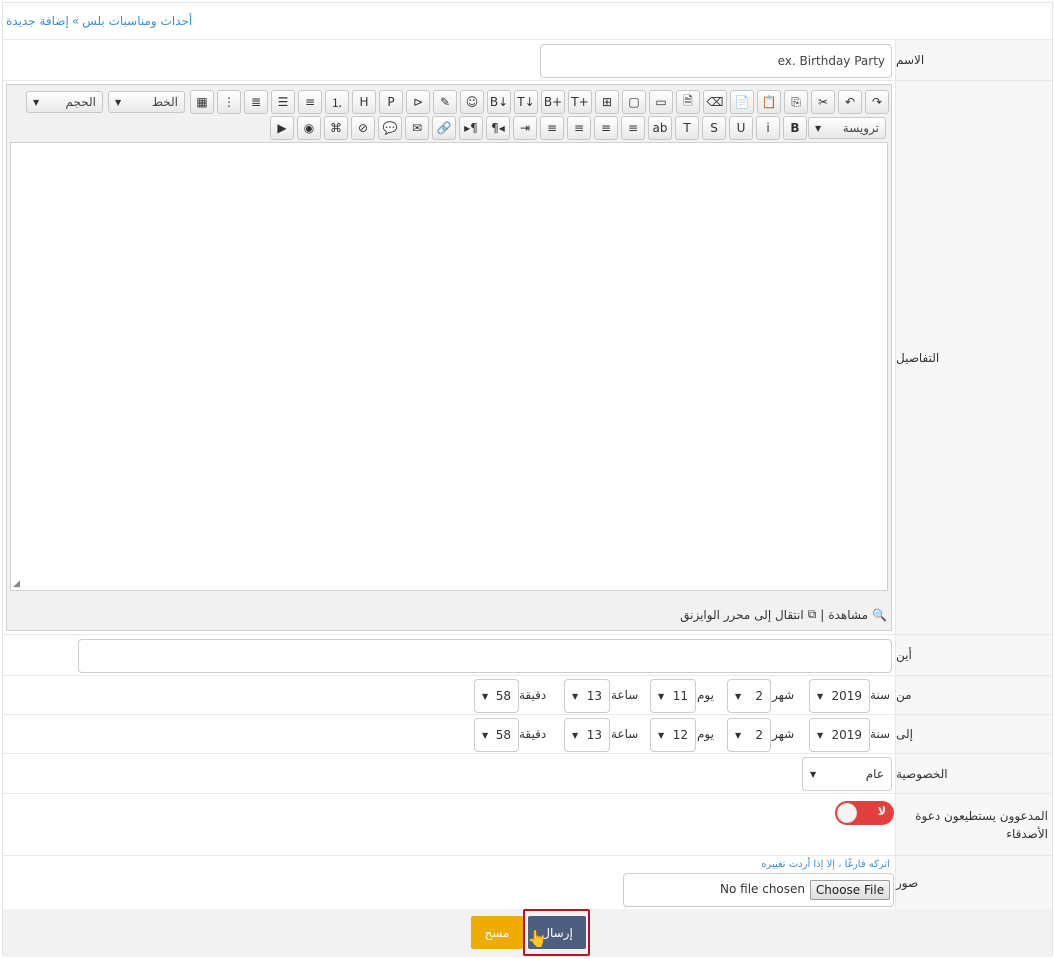 This screenshot has height=959, width=1055. I want to click on box-icon: ▭, so click(661, 102).